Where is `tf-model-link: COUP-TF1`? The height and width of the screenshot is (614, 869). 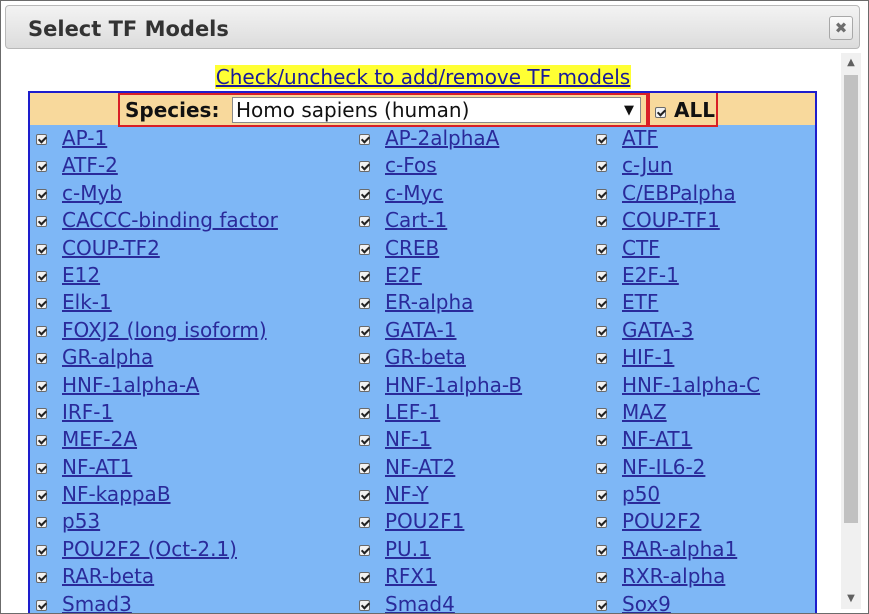 tf-model-link: COUP-TF1 is located at coordinates (671, 220).